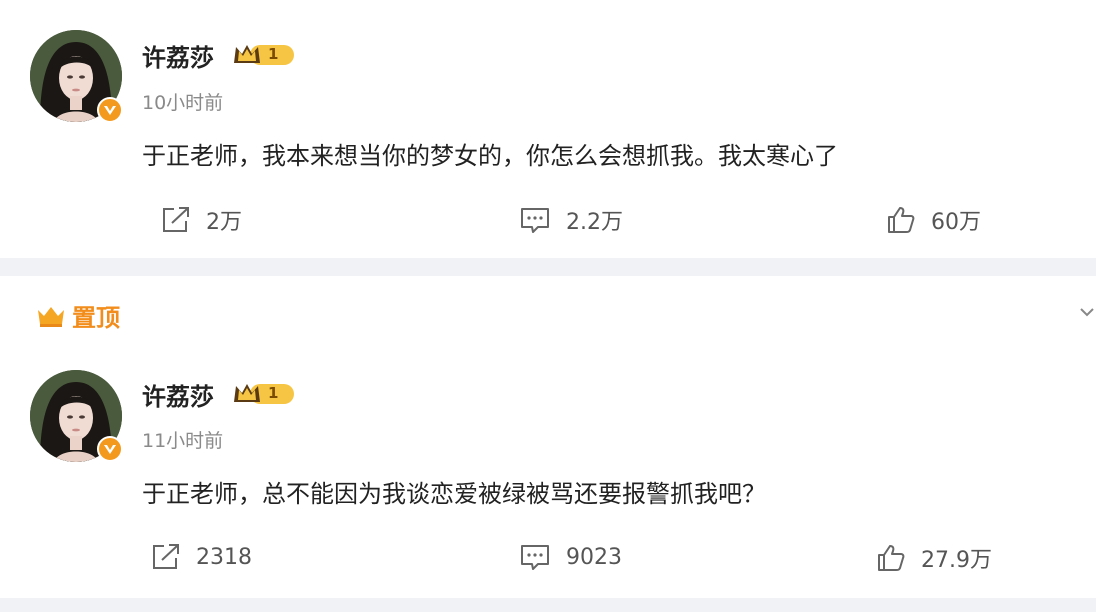 The width and height of the screenshot is (1096, 612). I want to click on post-time: 11小时前, so click(182, 439).